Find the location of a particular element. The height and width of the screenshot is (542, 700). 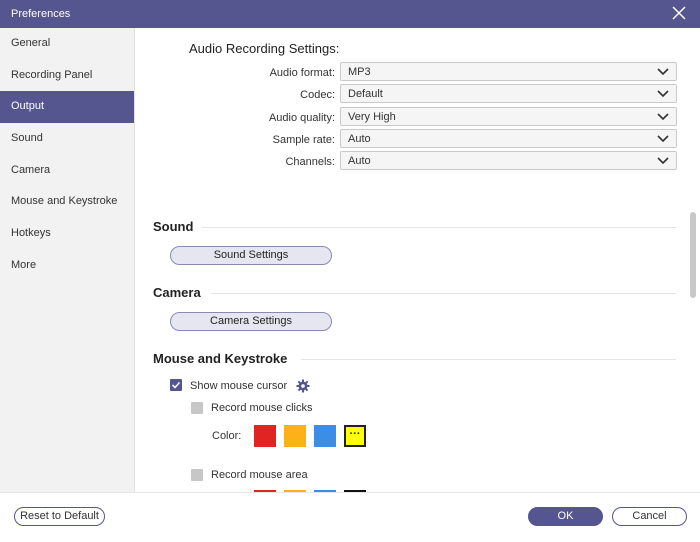

window-title: Preferences is located at coordinates (41, 14).